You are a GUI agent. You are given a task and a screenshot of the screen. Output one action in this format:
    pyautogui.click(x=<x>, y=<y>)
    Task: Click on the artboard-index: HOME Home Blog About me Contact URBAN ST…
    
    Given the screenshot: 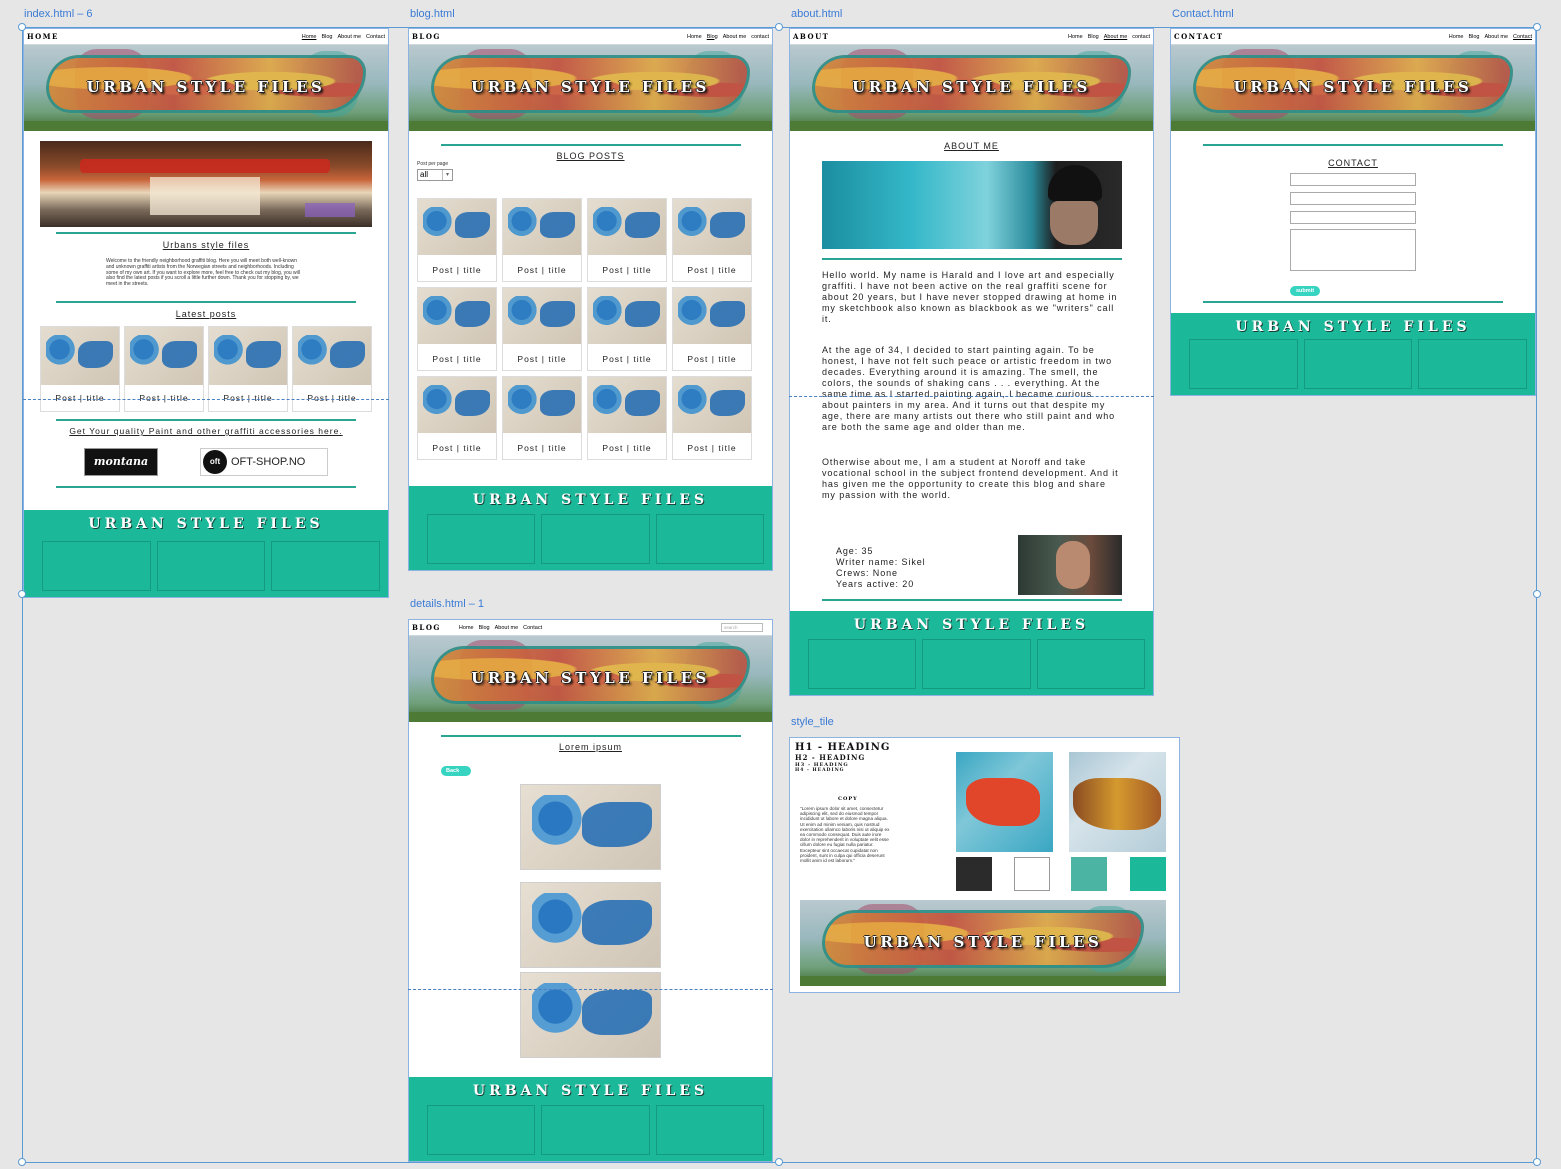 What is the action you would take?
    pyautogui.click(x=206, y=313)
    